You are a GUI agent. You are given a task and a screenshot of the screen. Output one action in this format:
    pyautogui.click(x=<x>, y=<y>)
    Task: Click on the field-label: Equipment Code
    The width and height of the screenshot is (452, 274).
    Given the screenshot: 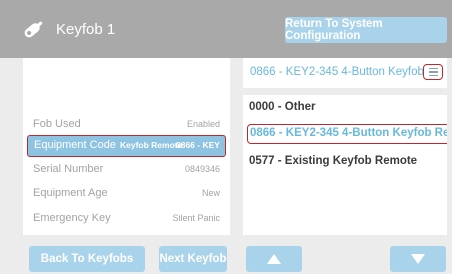 What is the action you would take?
    pyautogui.click(x=75, y=145)
    